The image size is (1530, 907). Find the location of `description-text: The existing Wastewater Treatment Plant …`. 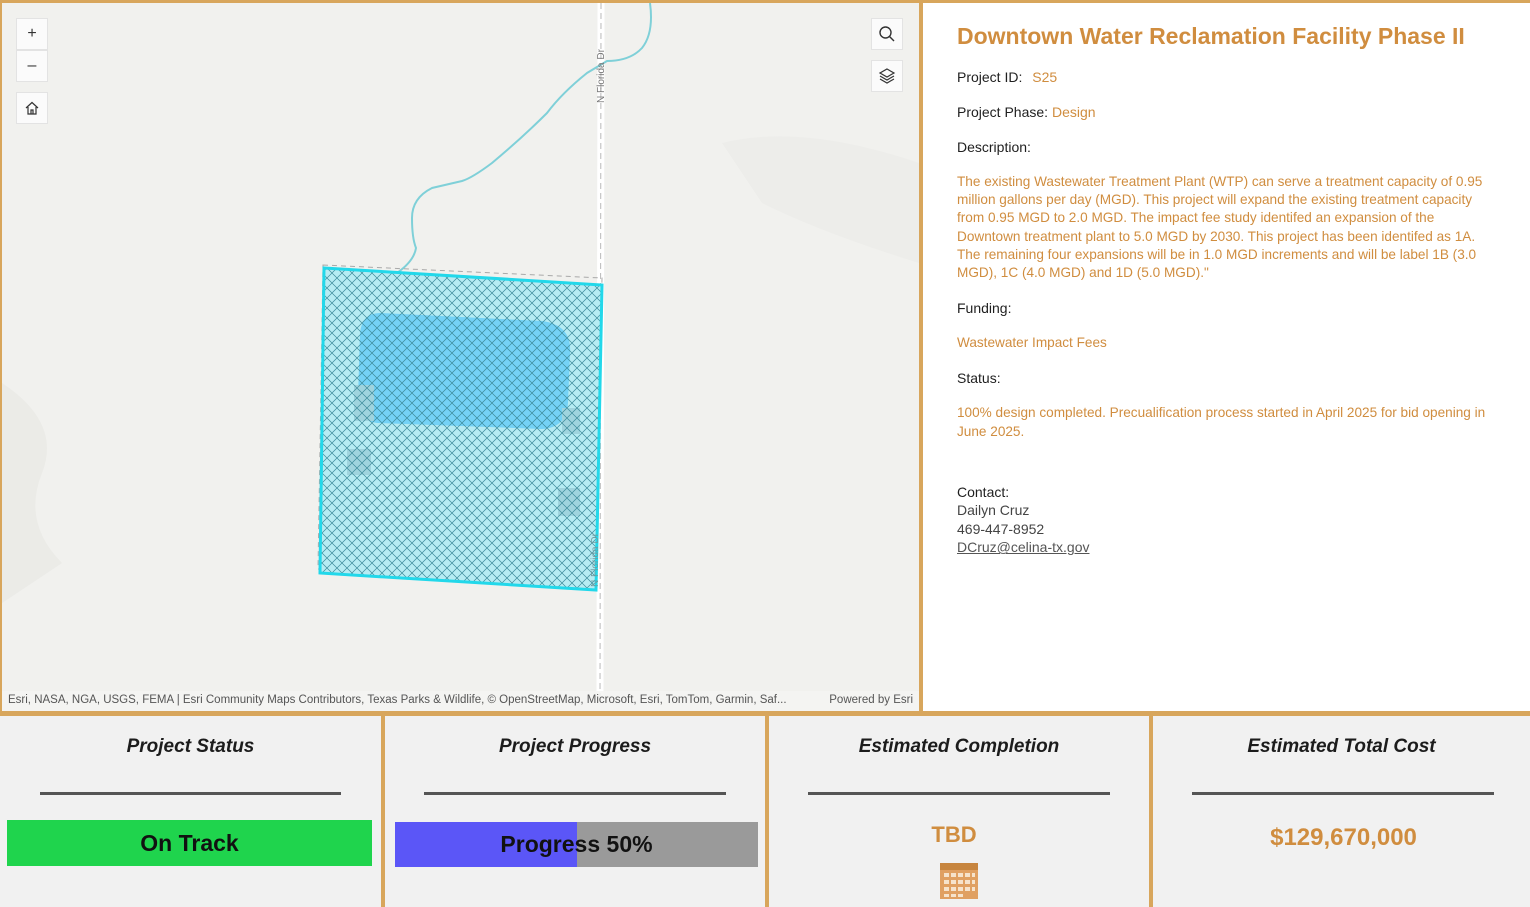

description-text: The existing Wastewater Treatment Plant … is located at coordinates (1220, 227).